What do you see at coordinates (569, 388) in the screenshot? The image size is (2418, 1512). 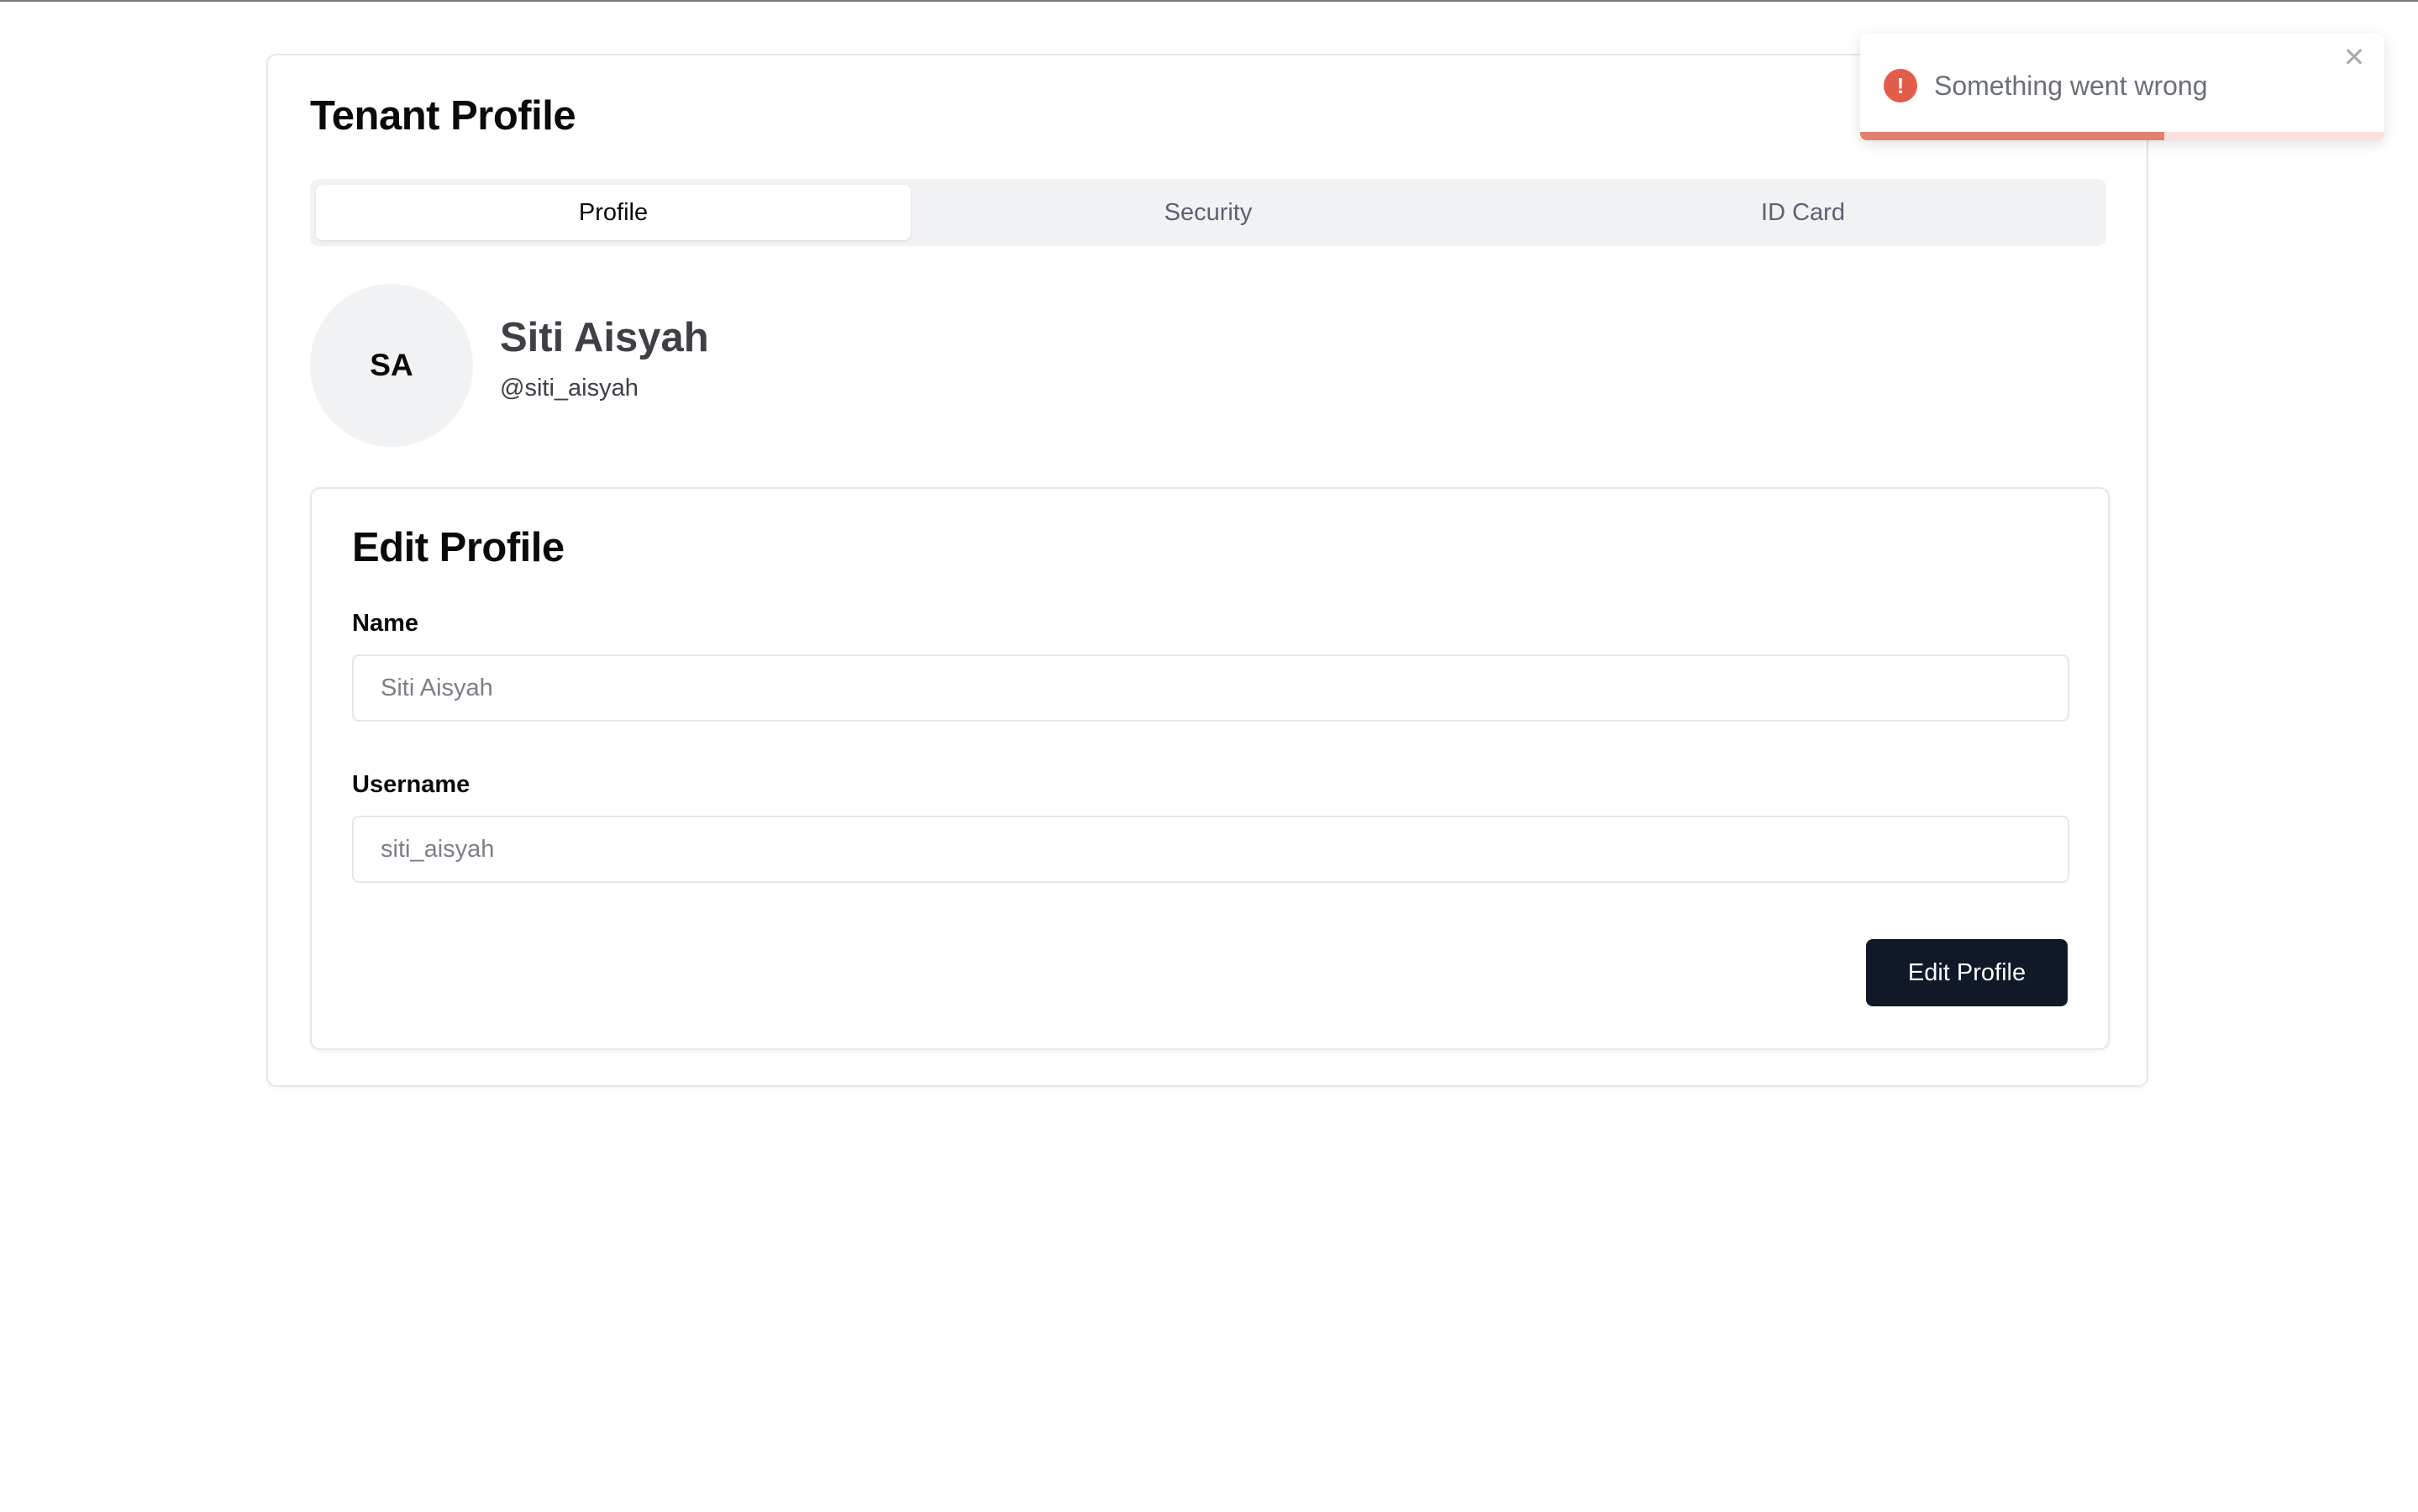 I see `profile-handle: @siti_aisyah` at bounding box center [569, 388].